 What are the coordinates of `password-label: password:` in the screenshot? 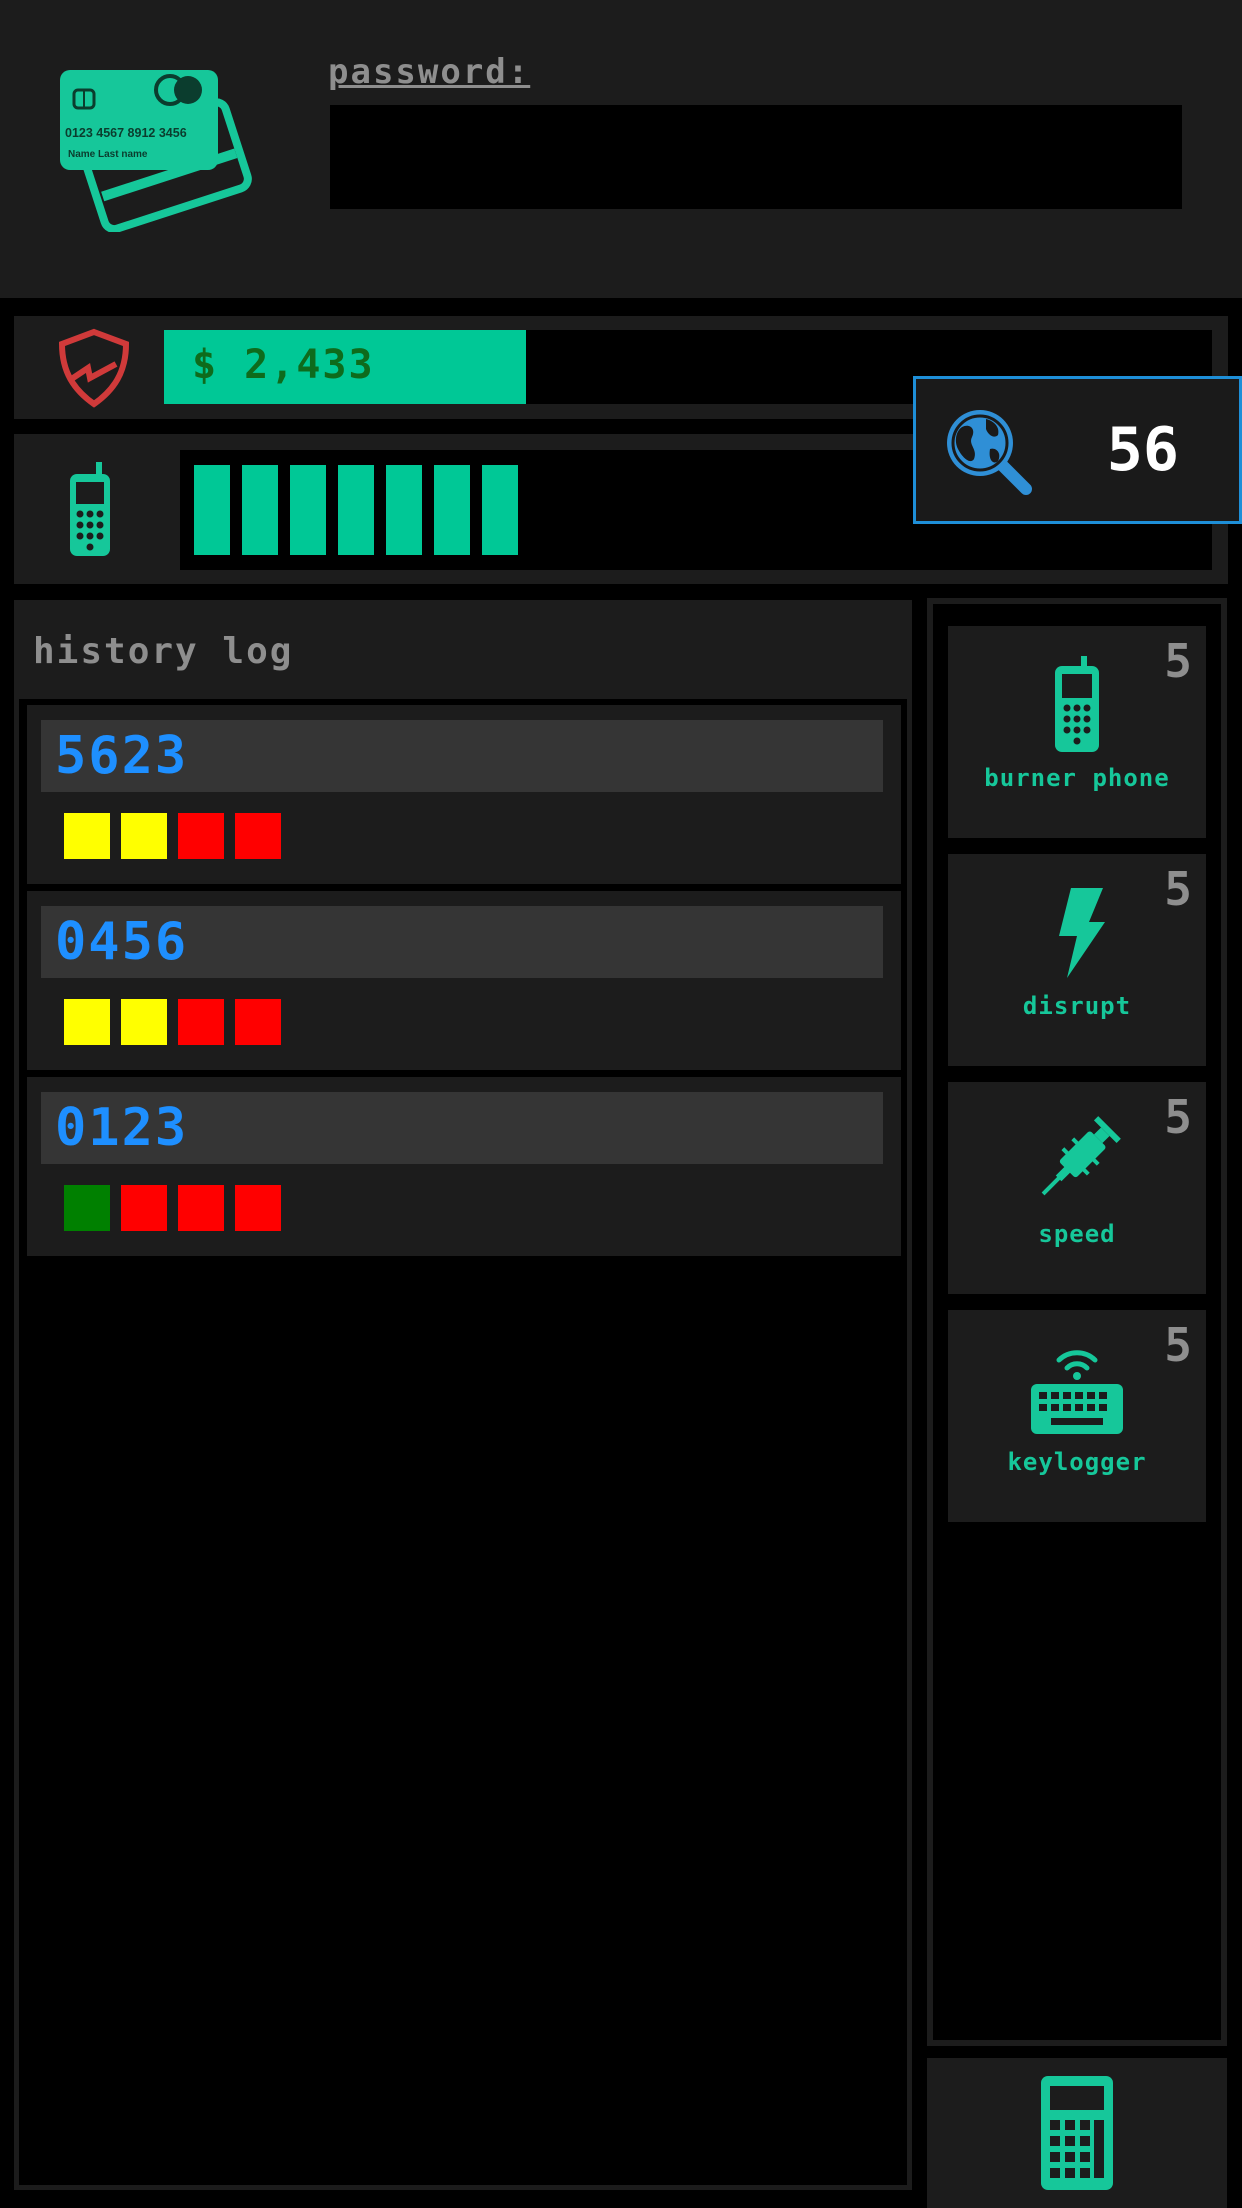 It's located at (429, 72).